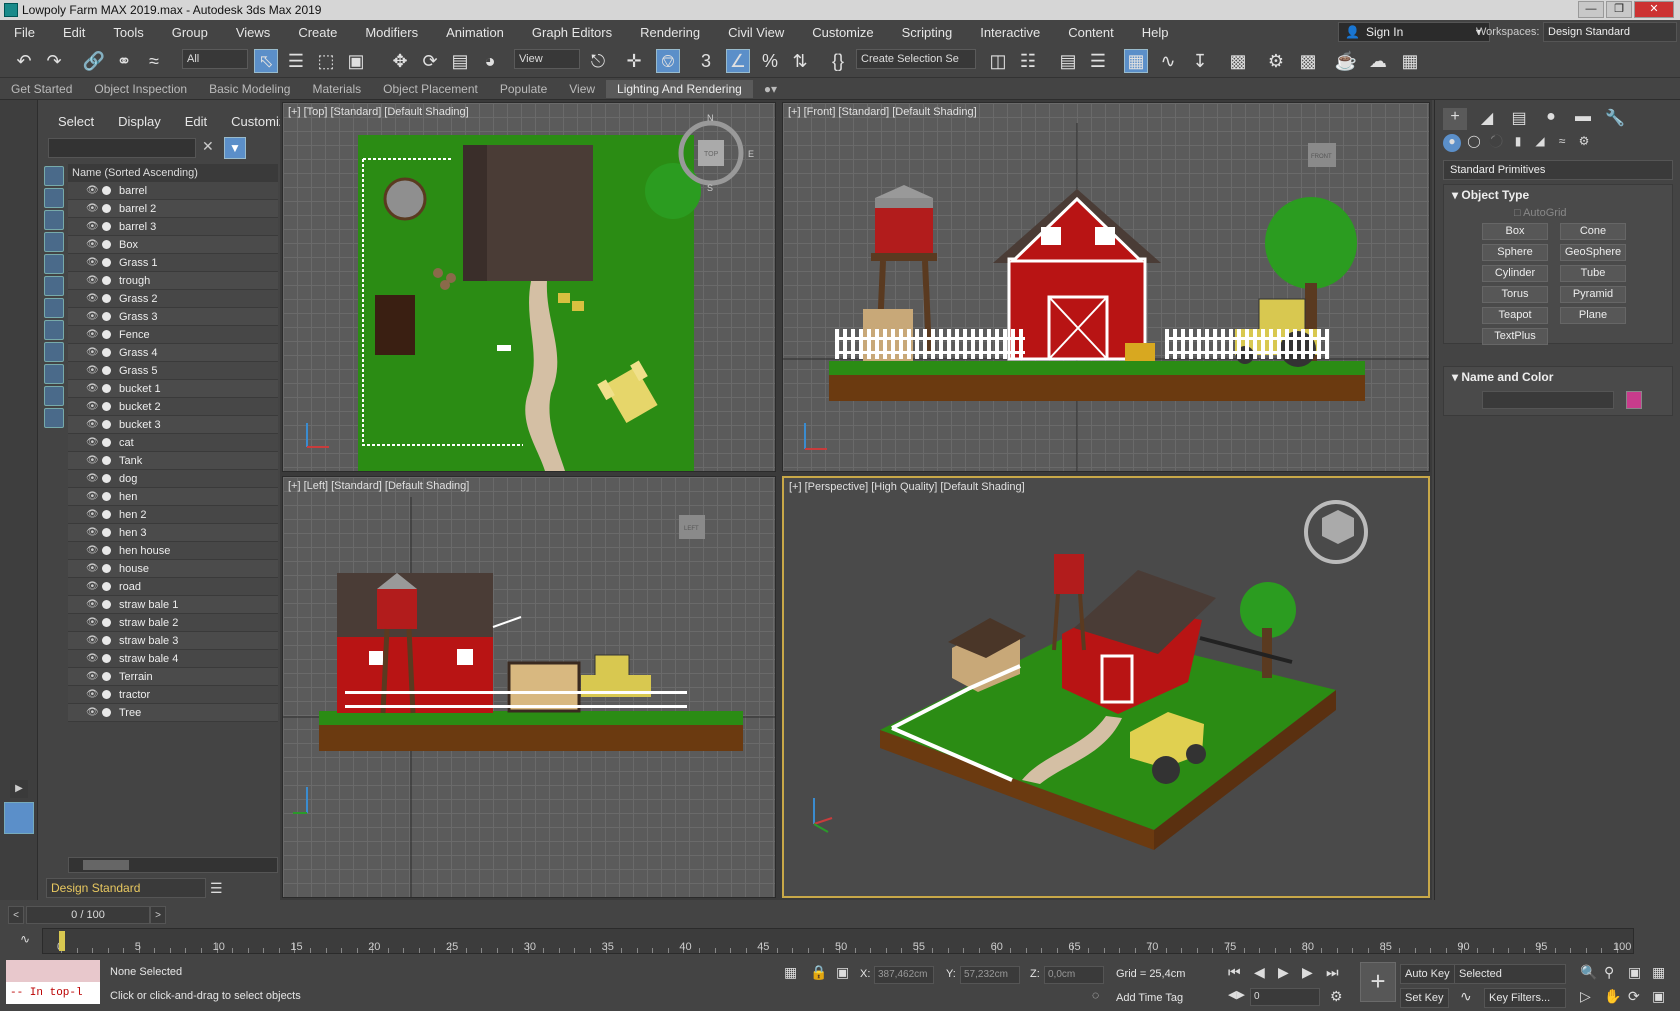  I want to click on display-groups-icon, so click(54, 308).